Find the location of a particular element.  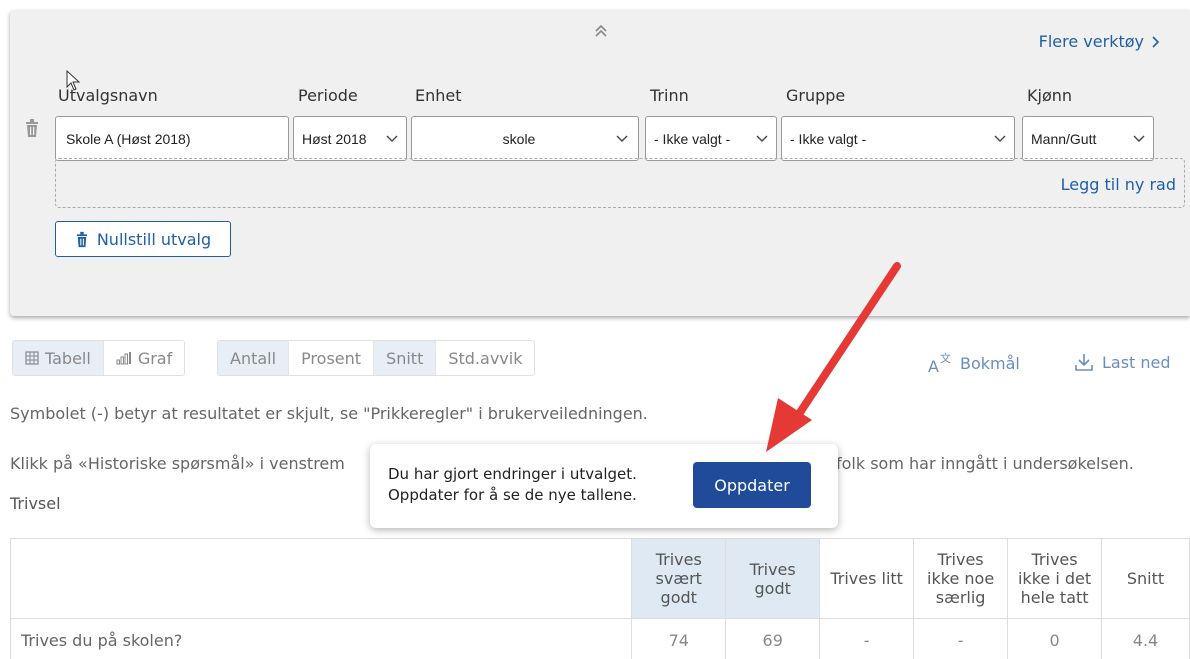

grade-select: - Ikke valgt - is located at coordinates (711, 138).